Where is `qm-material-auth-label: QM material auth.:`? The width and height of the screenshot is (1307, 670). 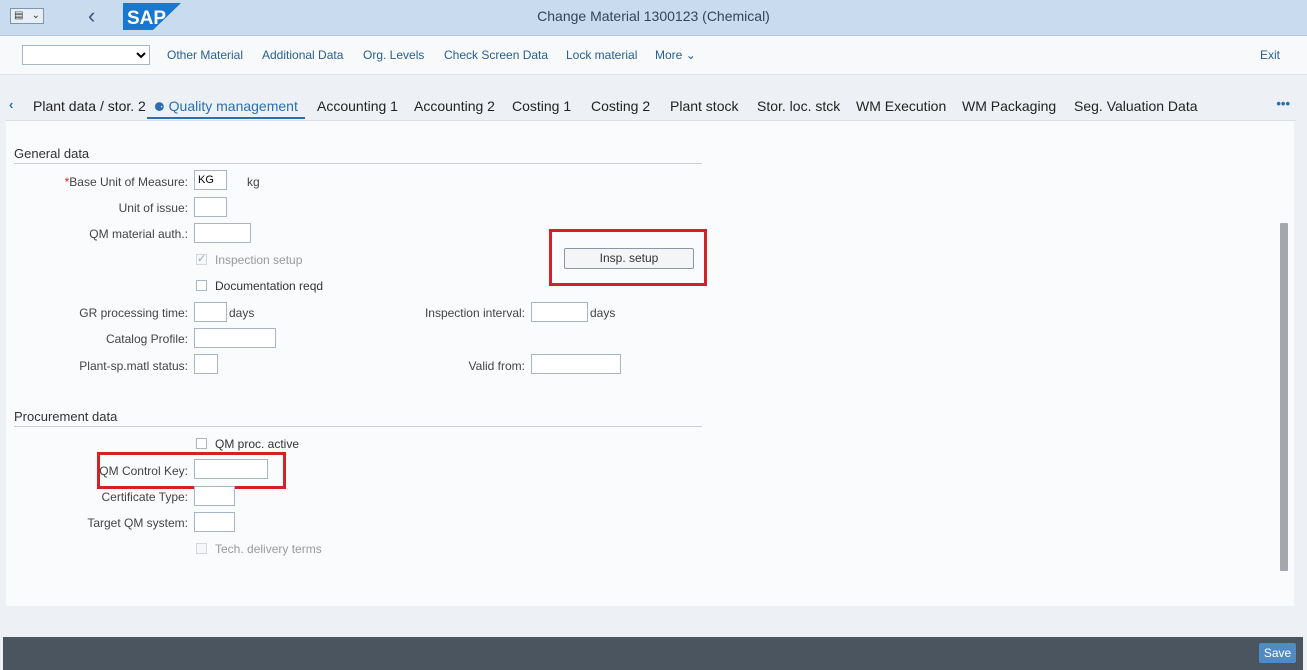 qm-material-auth-label: QM material auth.: is located at coordinates (138, 234).